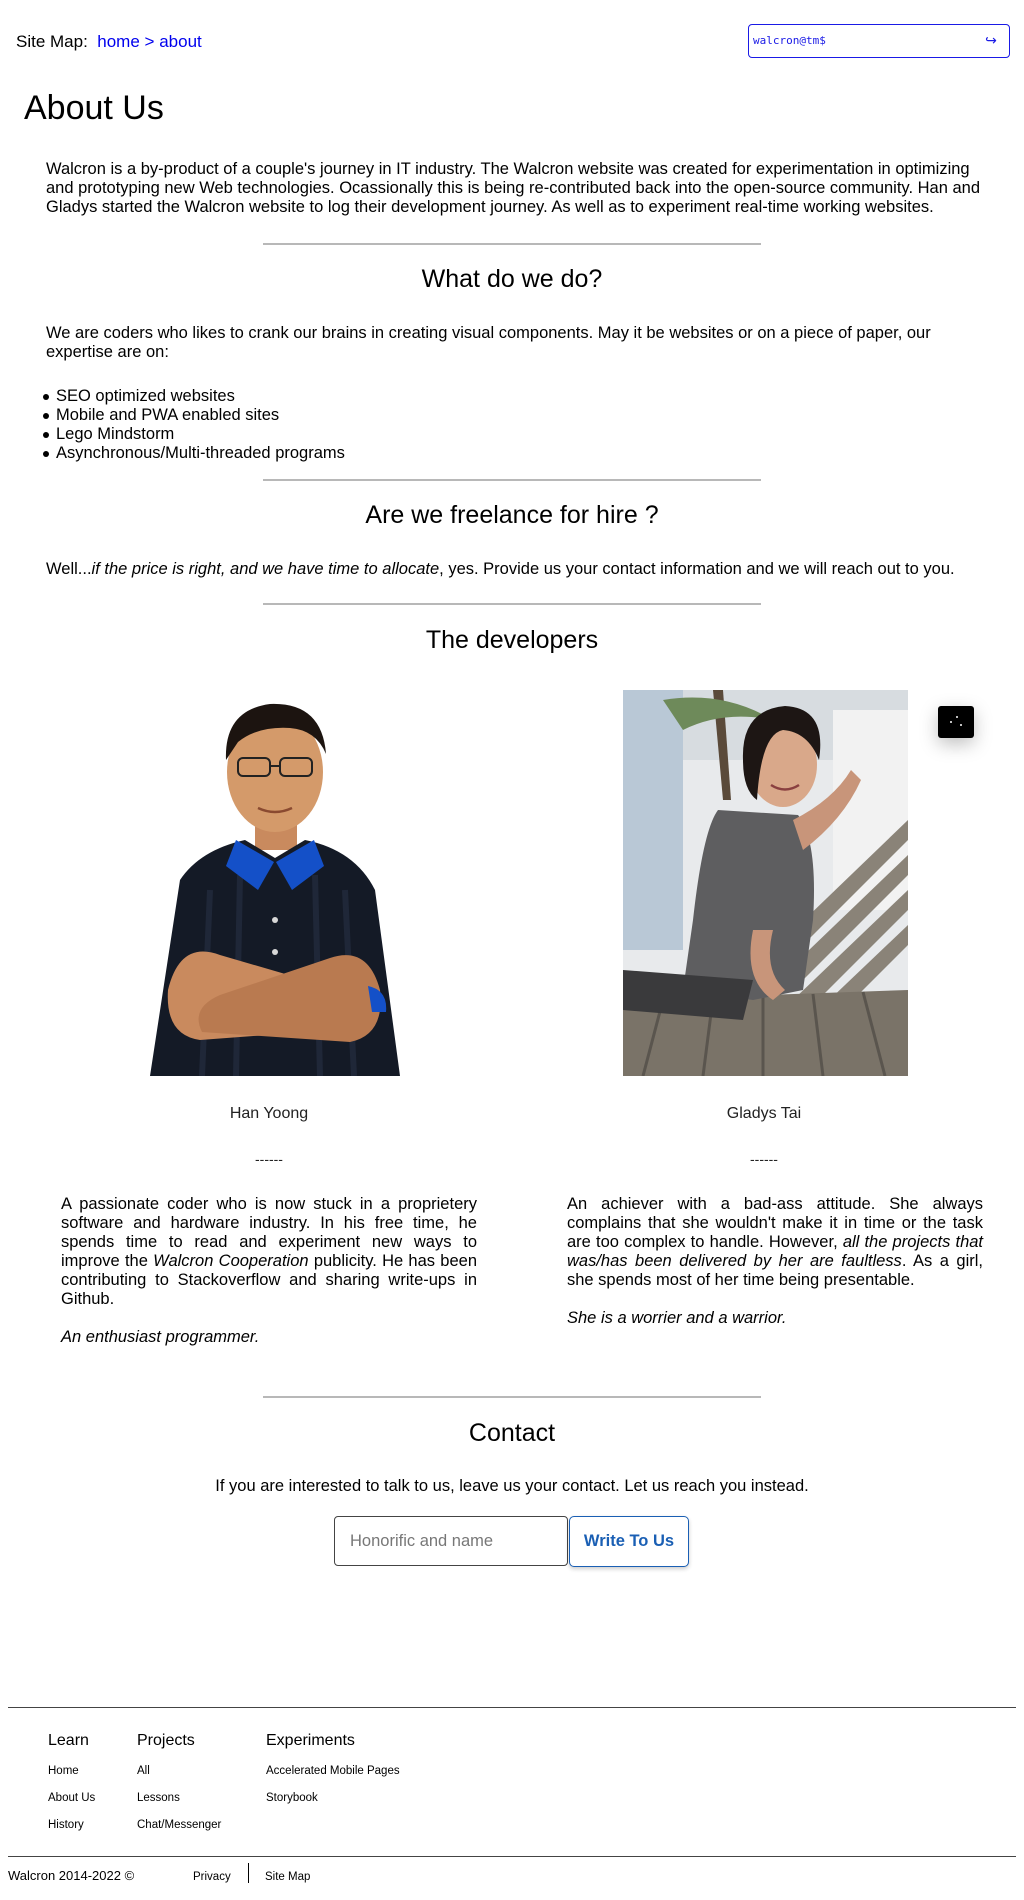 Image resolution: width=1024 pixels, height=1900 pixels. What do you see at coordinates (71, 1875) in the screenshot?
I see `copyright-text: Walcron 2014-2022 ©` at bounding box center [71, 1875].